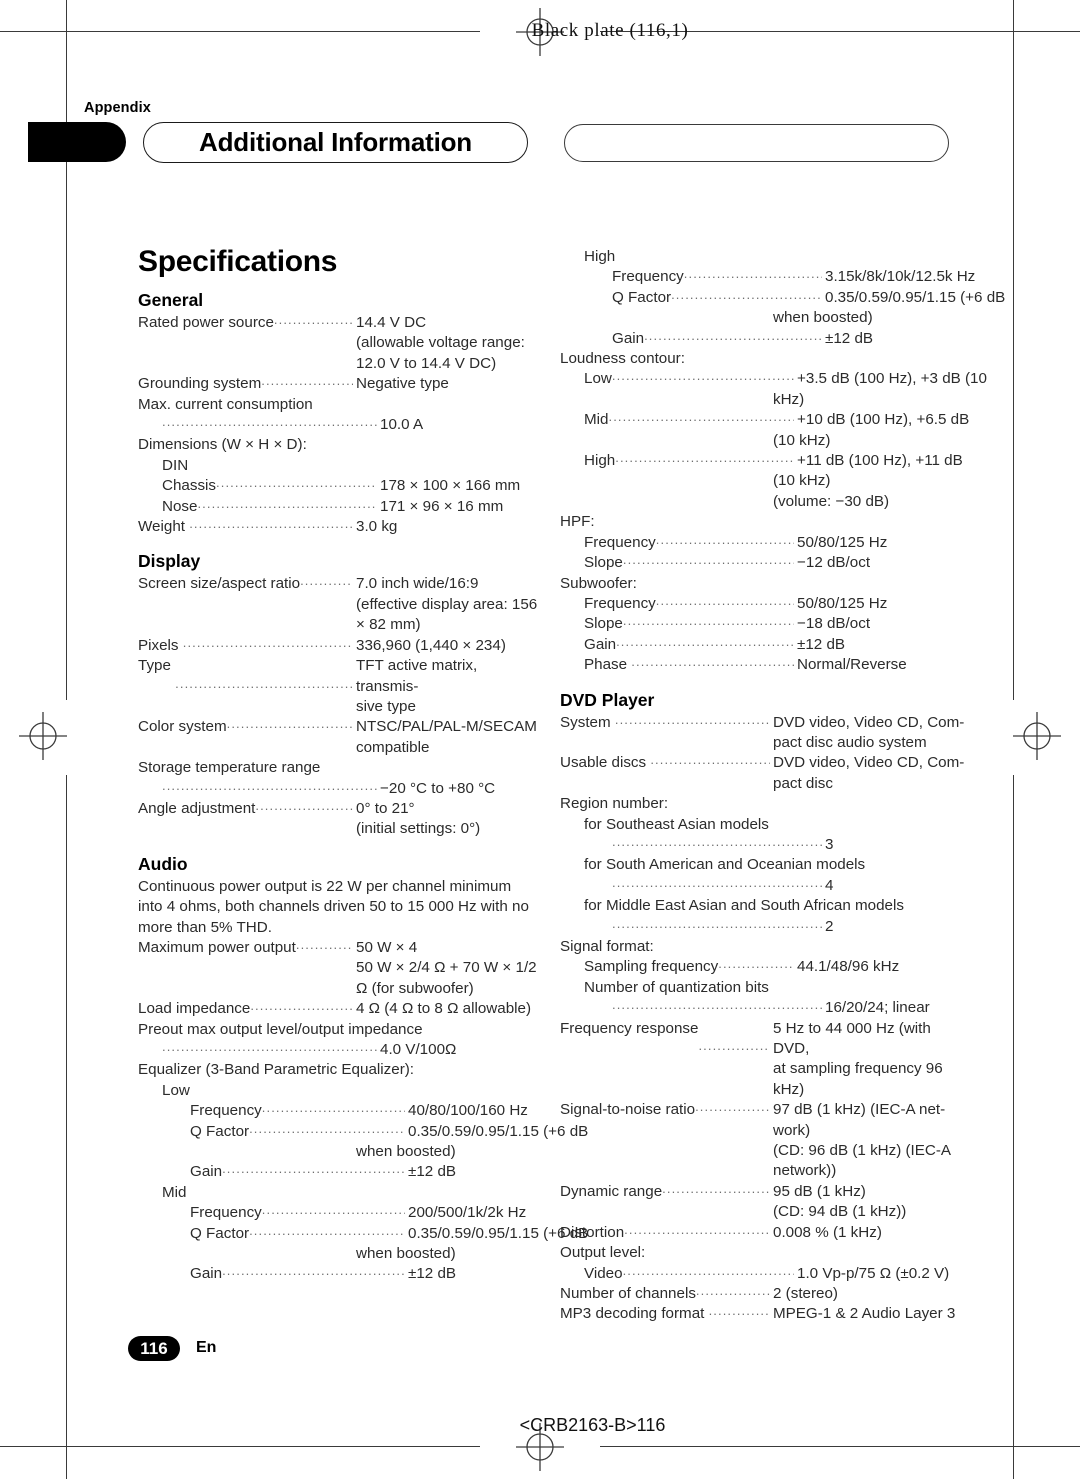  What do you see at coordinates (883, 420) in the screenshot?
I see `spec-value: +10 dB (100 Hz), +6.5 dB` at bounding box center [883, 420].